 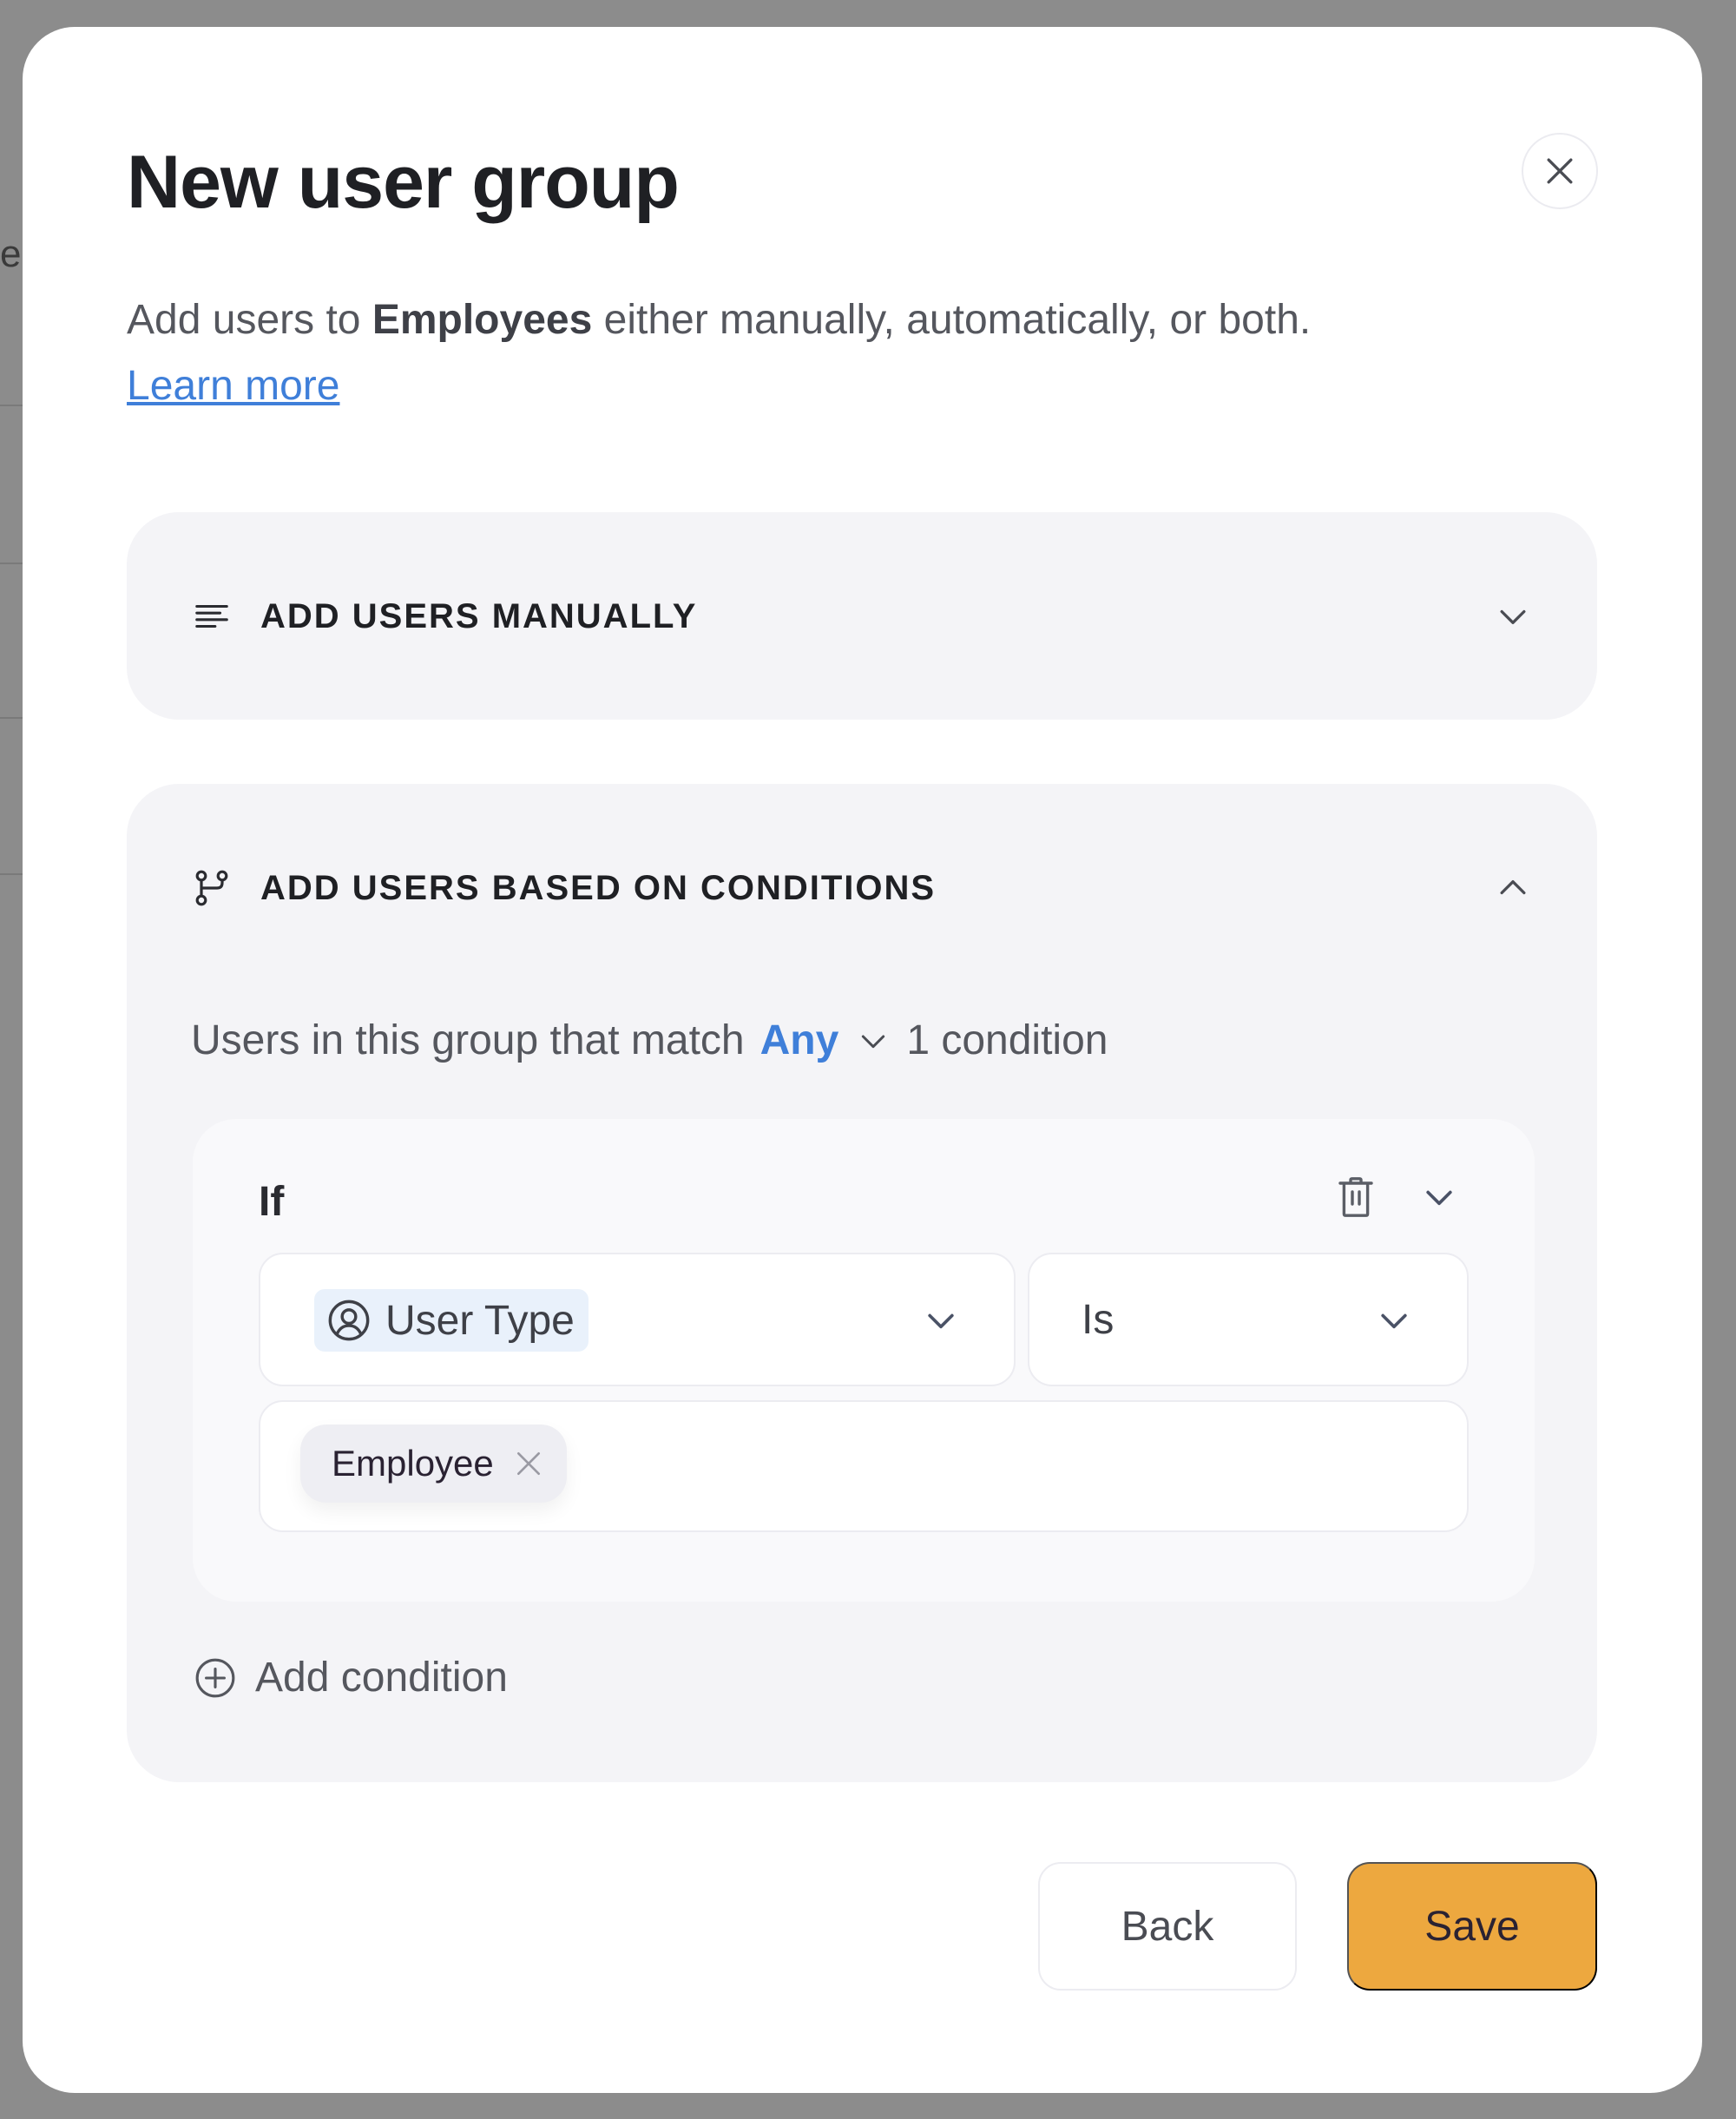 I want to click on value-chip: Employee, so click(x=433, y=1464).